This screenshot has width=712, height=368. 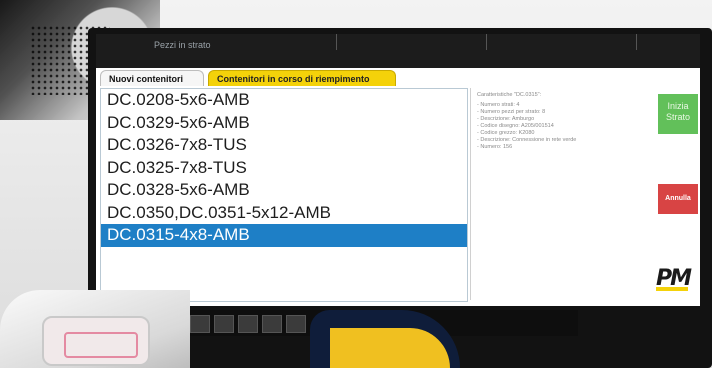 I want to click on detail-line: - Numero: 156, so click(x=495, y=147).